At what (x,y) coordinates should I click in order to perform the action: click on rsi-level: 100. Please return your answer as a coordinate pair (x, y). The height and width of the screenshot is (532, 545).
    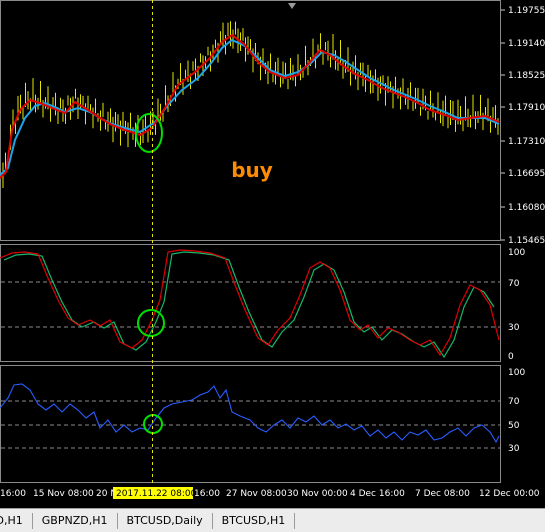
    Looking at the image, I should click on (516, 373).